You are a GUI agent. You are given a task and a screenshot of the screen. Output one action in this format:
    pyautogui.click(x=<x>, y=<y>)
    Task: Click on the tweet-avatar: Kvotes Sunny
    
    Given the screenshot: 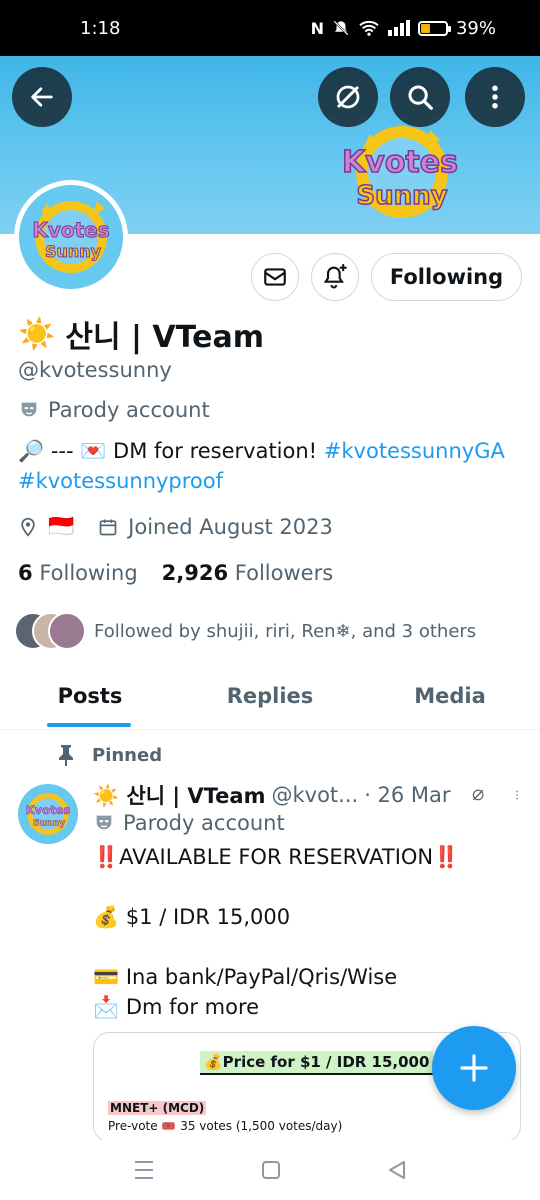 What is the action you would take?
    pyautogui.click(x=48, y=814)
    